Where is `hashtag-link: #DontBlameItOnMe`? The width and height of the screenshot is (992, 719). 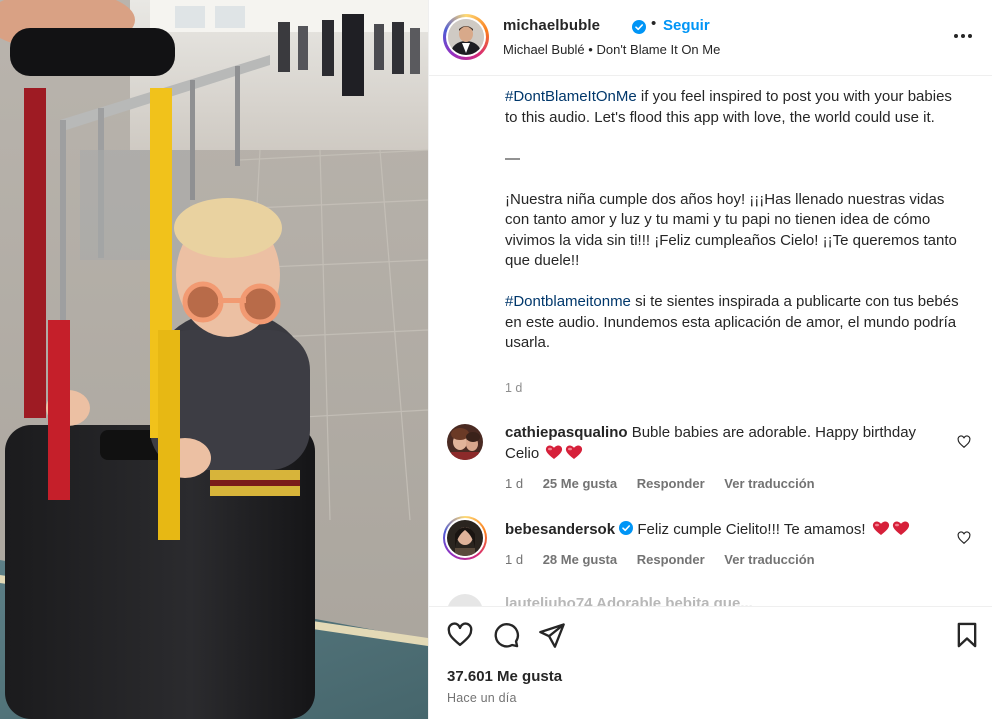 hashtag-link: #DontBlameItOnMe is located at coordinates (571, 96).